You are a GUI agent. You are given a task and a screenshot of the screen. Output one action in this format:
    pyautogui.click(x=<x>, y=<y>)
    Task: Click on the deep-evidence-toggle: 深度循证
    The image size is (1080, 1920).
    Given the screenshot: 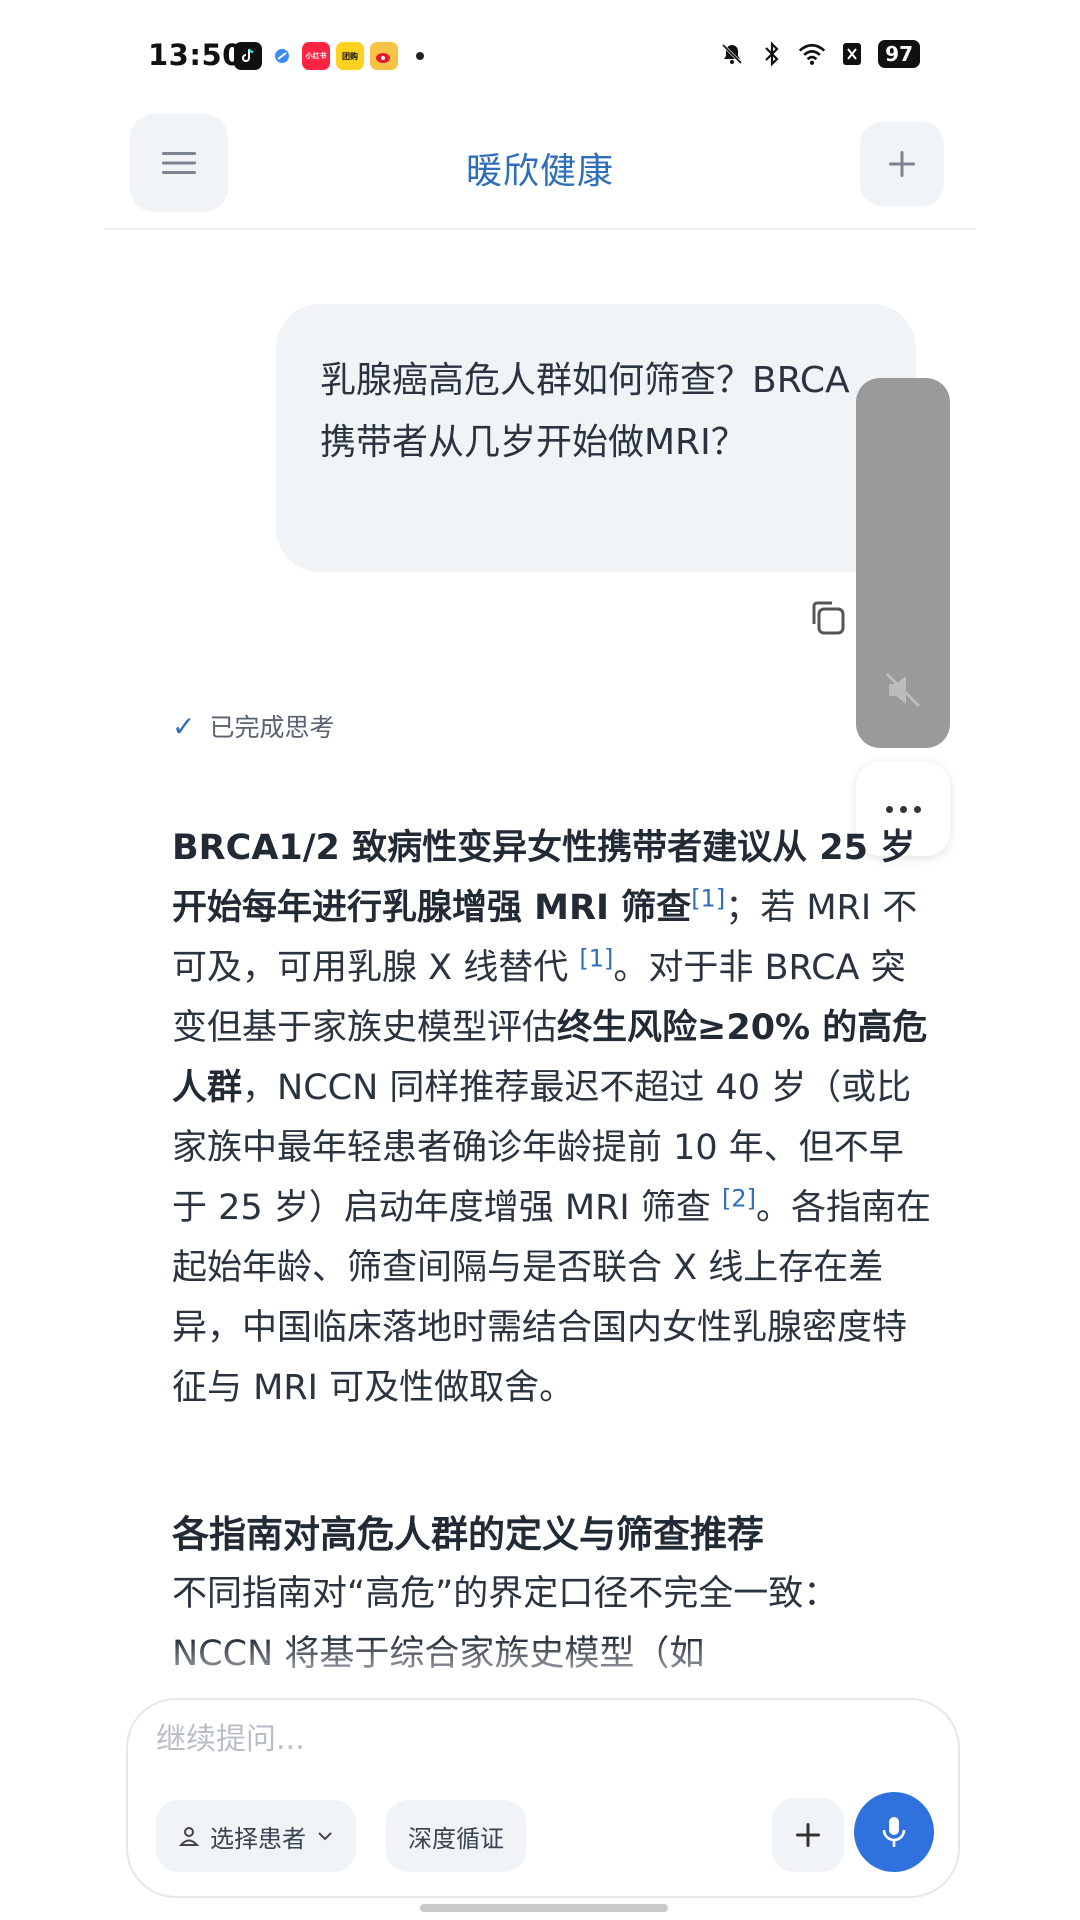 What is the action you would take?
    pyautogui.click(x=456, y=1836)
    